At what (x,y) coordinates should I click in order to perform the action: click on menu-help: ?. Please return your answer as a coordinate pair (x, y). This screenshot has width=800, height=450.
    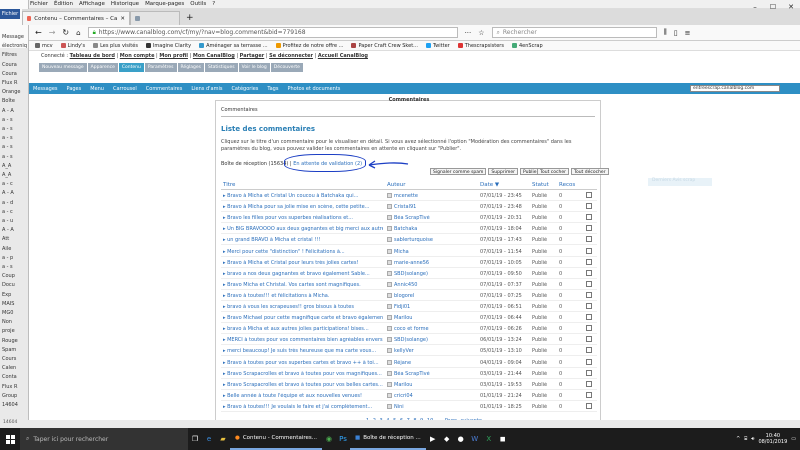
    Looking at the image, I should click on (213, 4).